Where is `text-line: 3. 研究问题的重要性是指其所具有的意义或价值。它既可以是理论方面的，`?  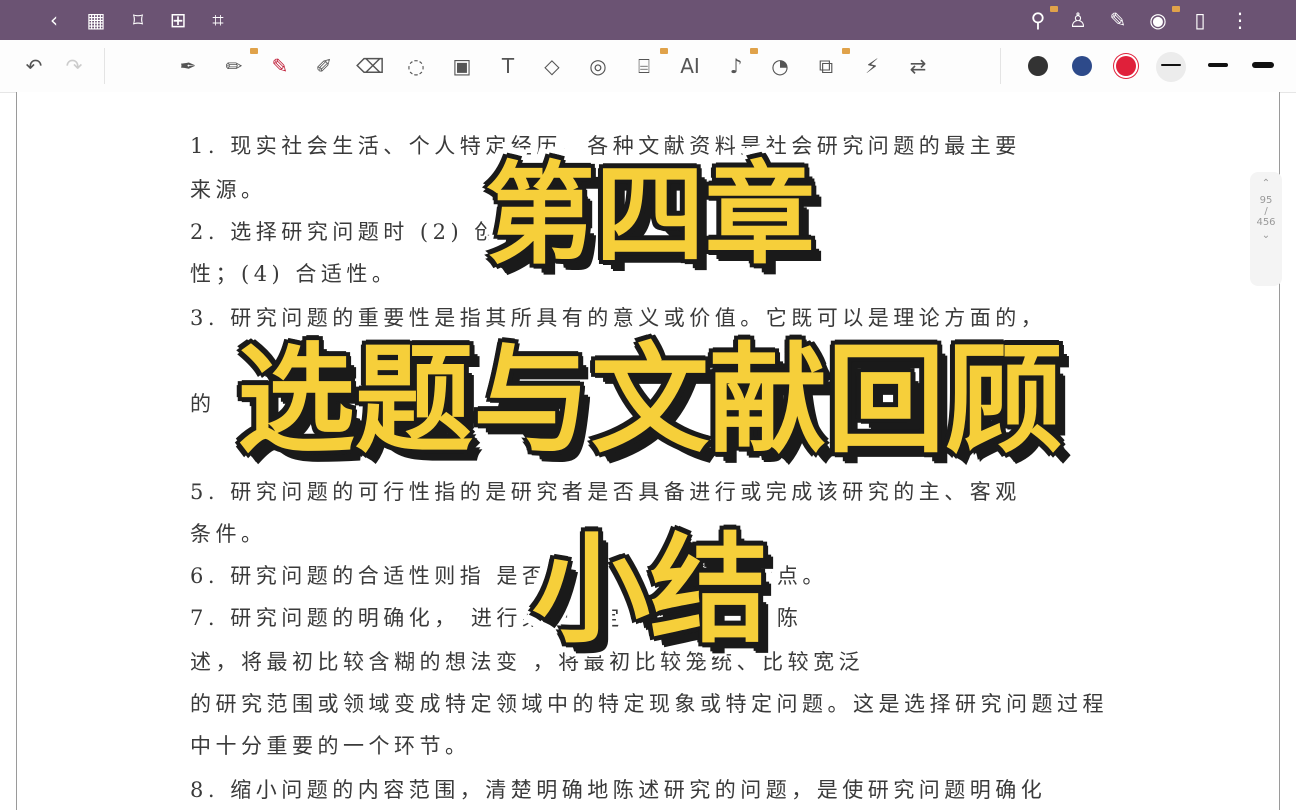 text-line: 3. 研究问题的重要性是指其所具有的意义或价值。它既可以是理论方面的， is located at coordinates (618, 318).